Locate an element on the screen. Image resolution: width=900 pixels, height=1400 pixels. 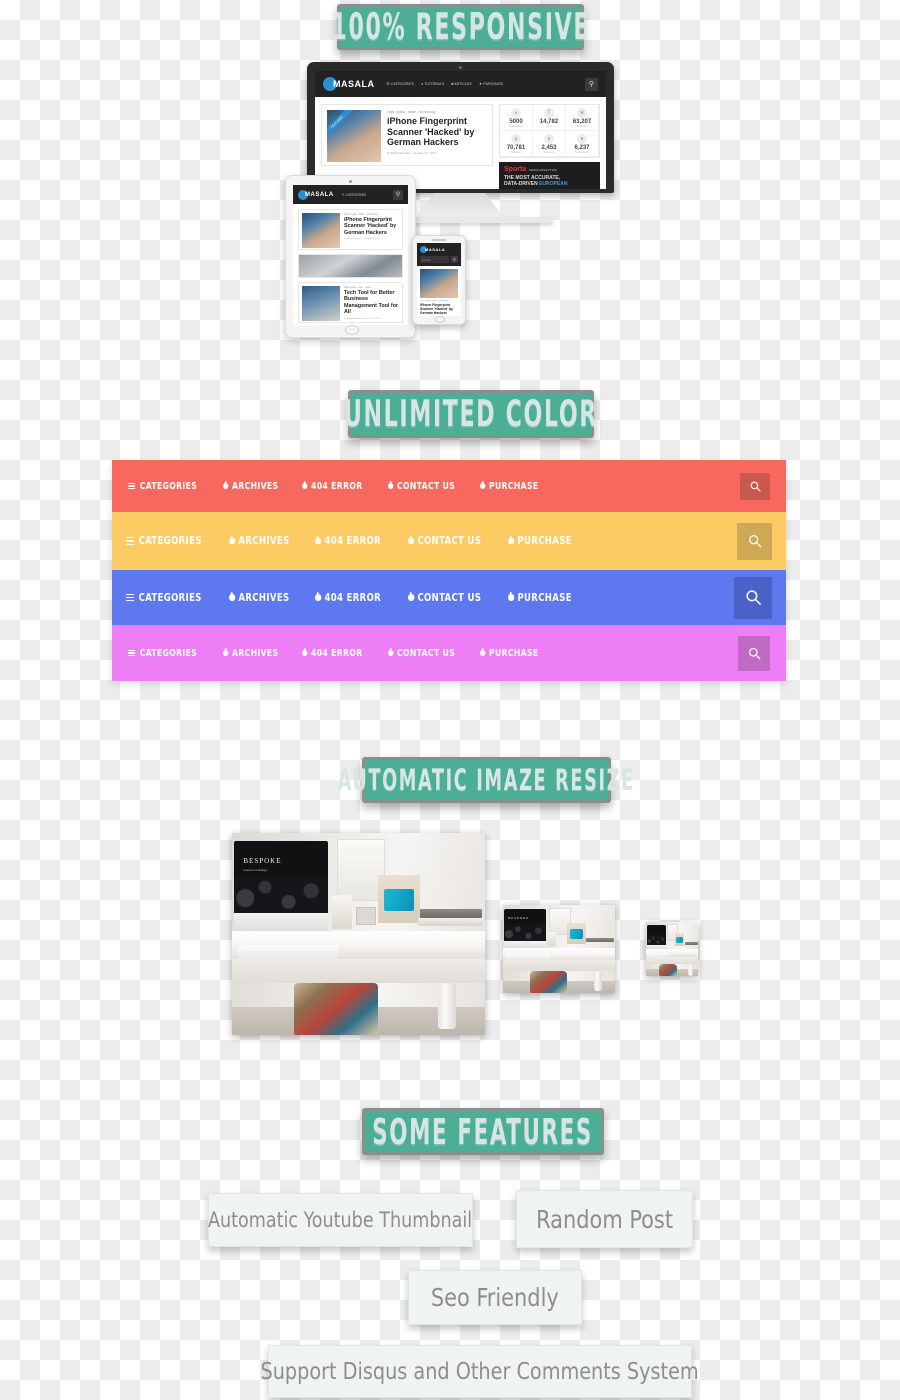
mockup-article-byline: by Elliot Rahmani - January 21, 2014 is located at coordinates (362, 318).